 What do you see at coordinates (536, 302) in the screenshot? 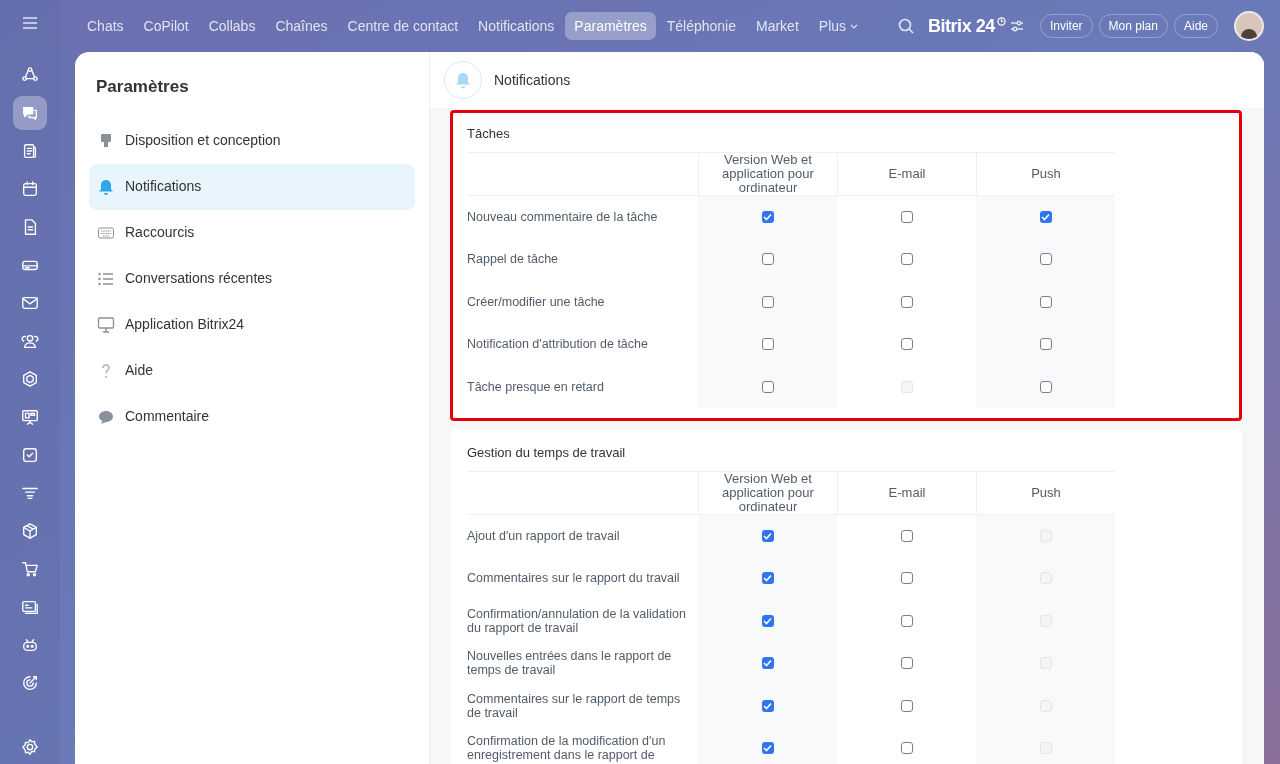
I see `row-label: Créer/modifier une tâche` at bounding box center [536, 302].